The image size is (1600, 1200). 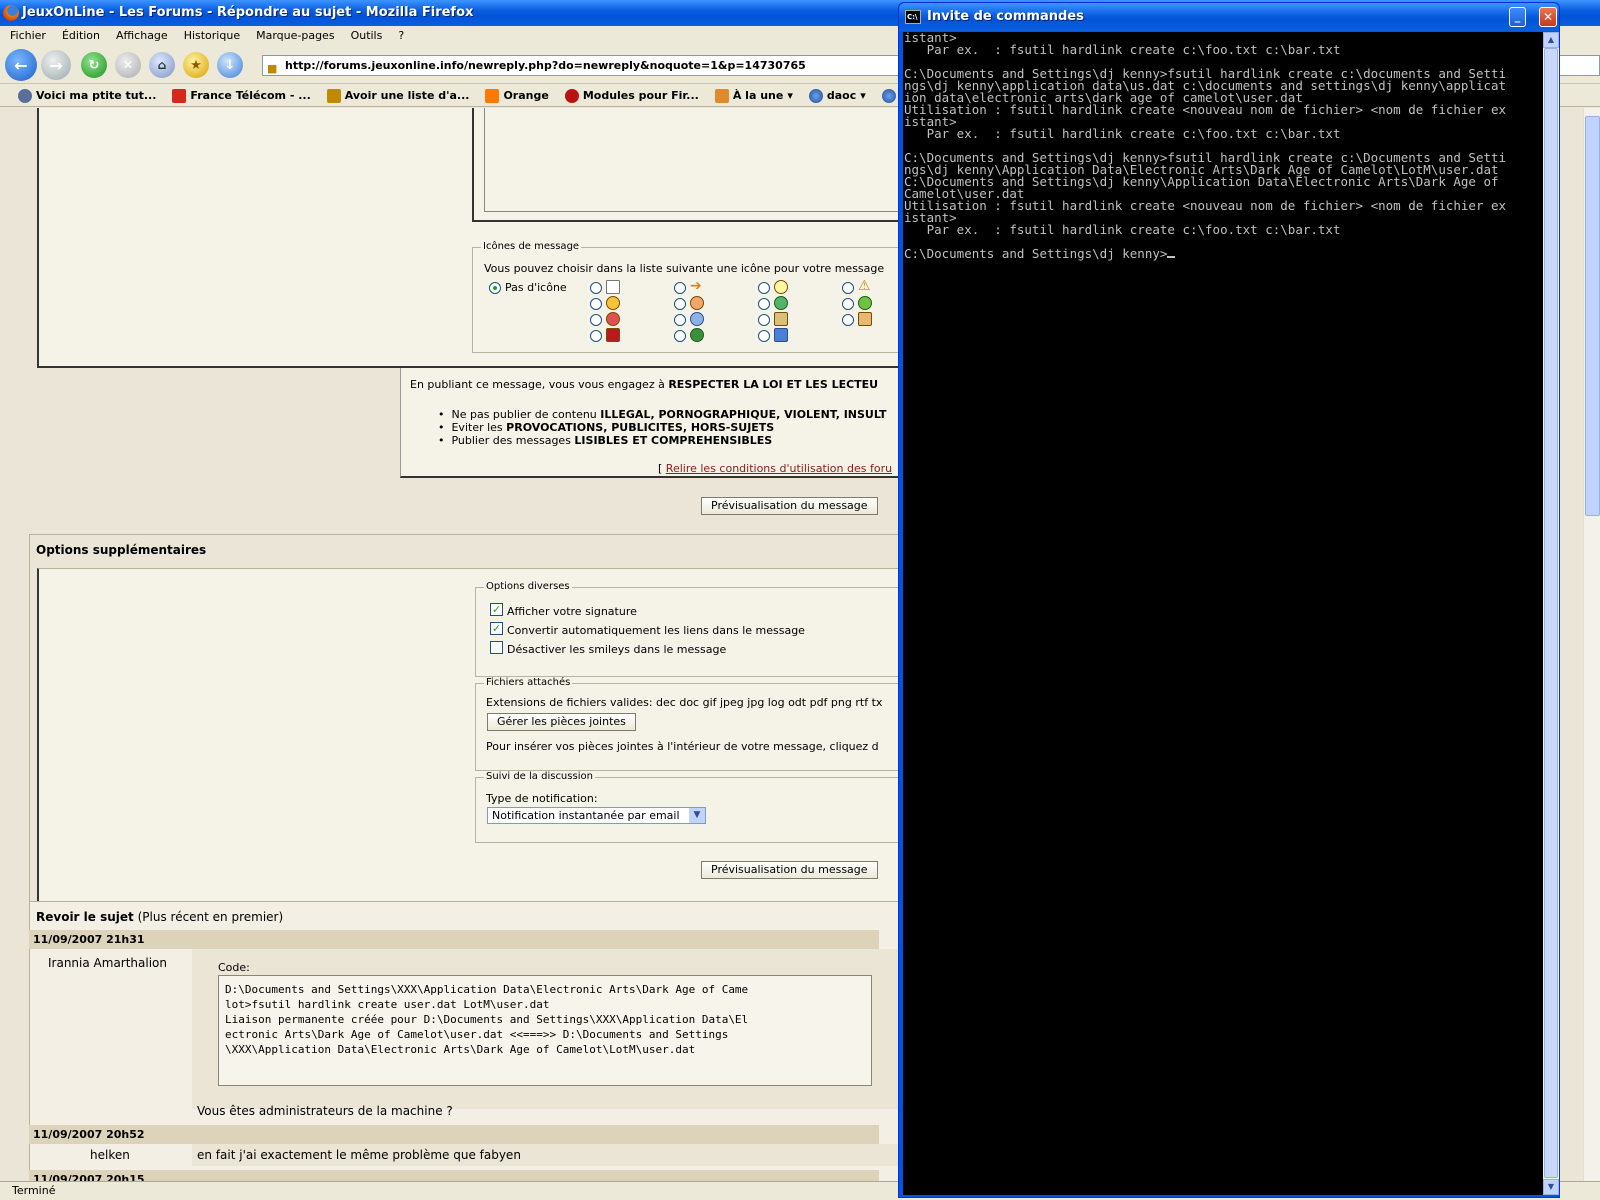 What do you see at coordinates (561, 722) in the screenshot?
I see `manage-attachments-button: Gérer les pièces jointes` at bounding box center [561, 722].